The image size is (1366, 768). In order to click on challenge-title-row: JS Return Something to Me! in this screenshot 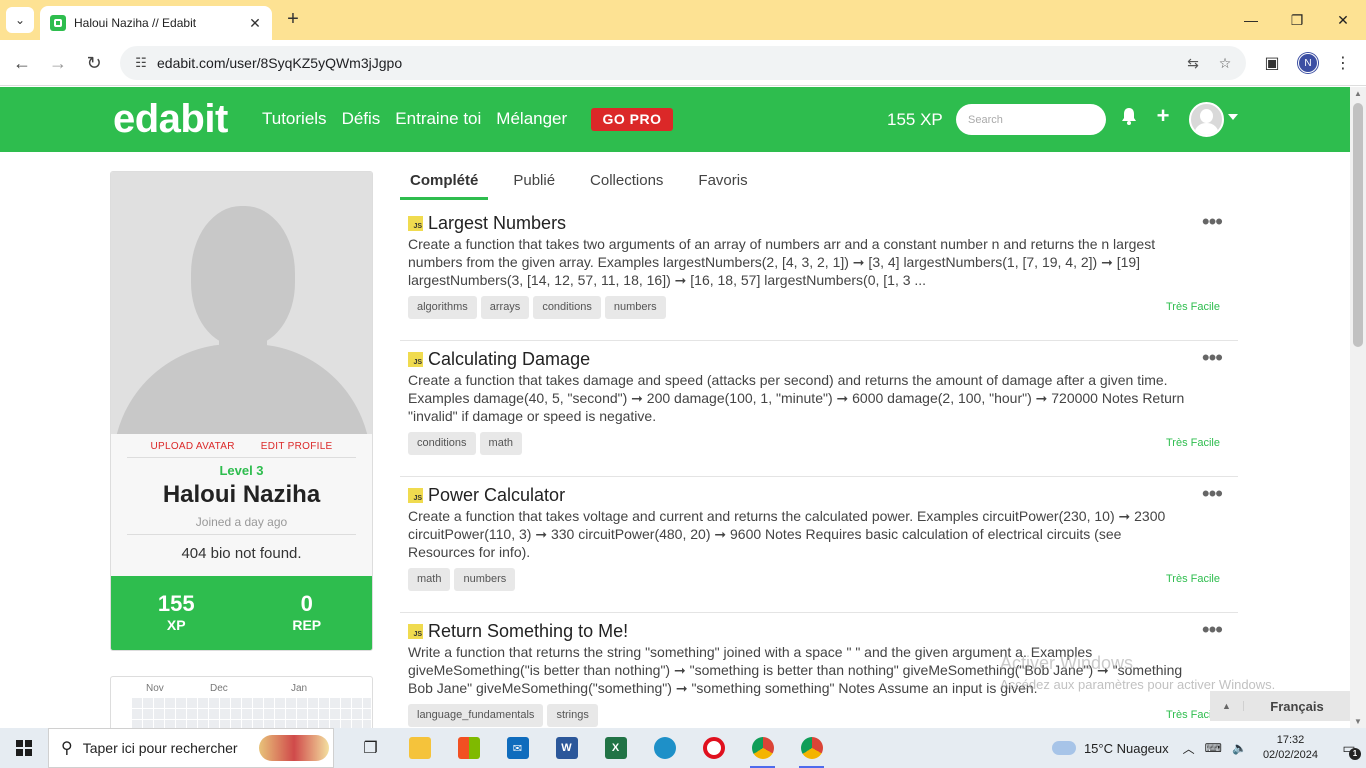, I will do `click(518, 631)`.